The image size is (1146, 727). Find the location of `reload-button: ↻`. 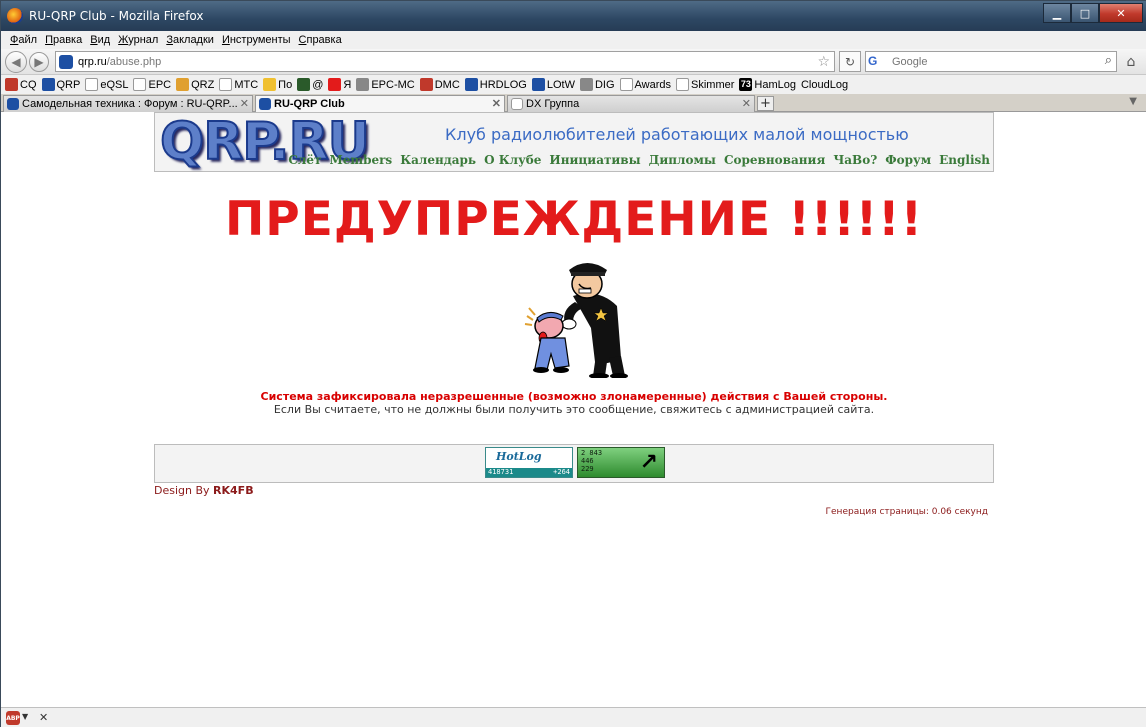

reload-button: ↻ is located at coordinates (850, 61).